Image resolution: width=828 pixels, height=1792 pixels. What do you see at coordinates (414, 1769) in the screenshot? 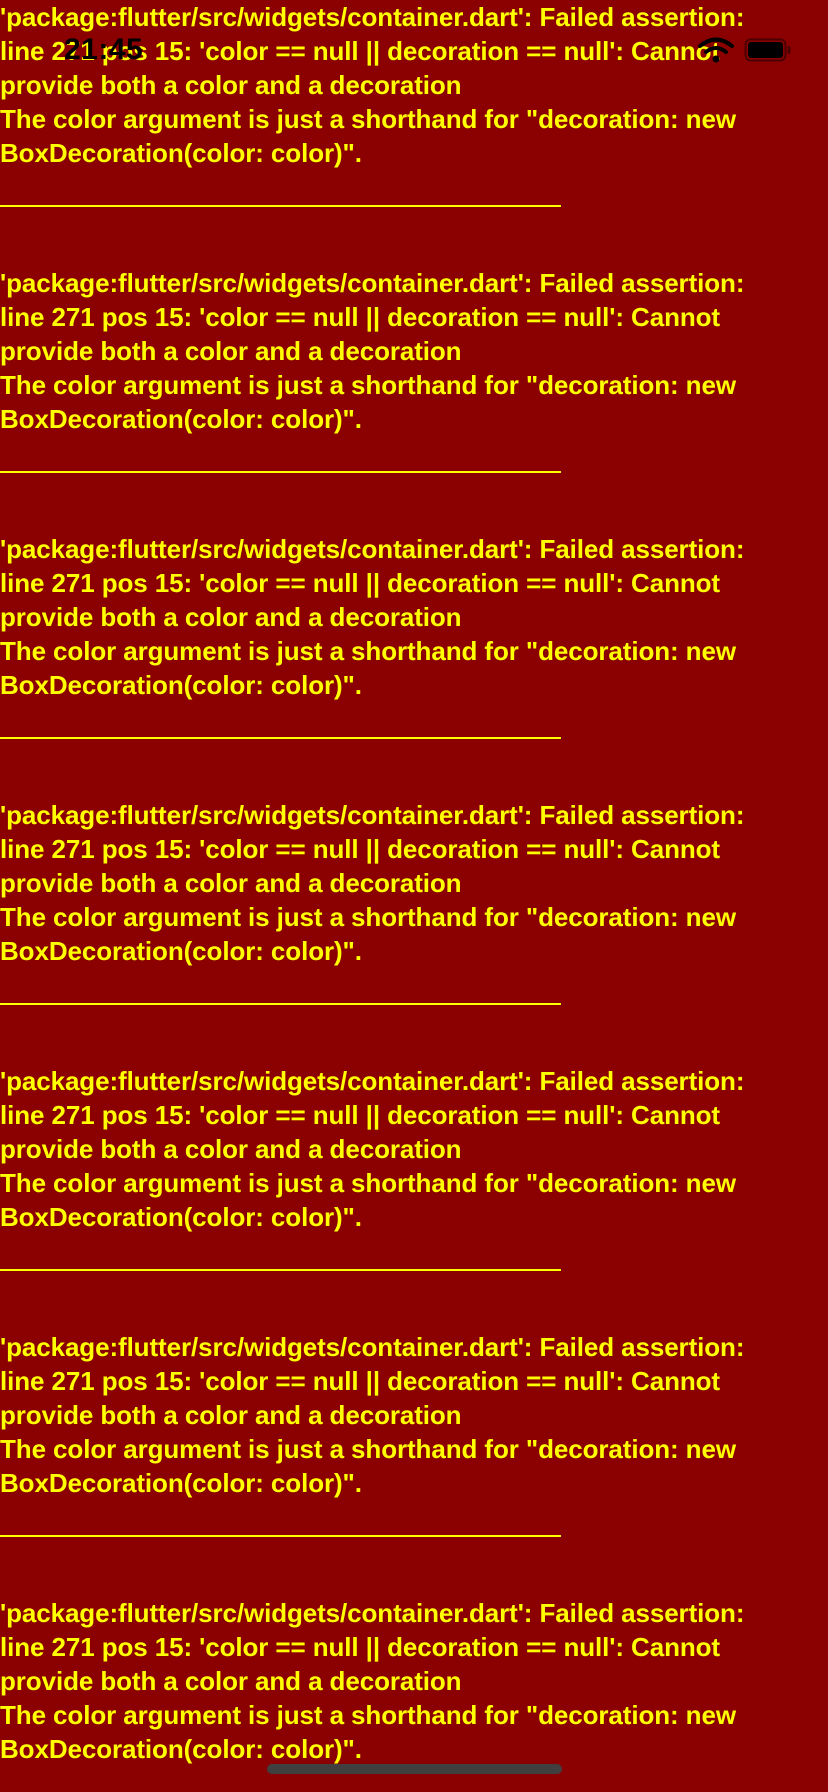
I see `home-indicator` at bounding box center [414, 1769].